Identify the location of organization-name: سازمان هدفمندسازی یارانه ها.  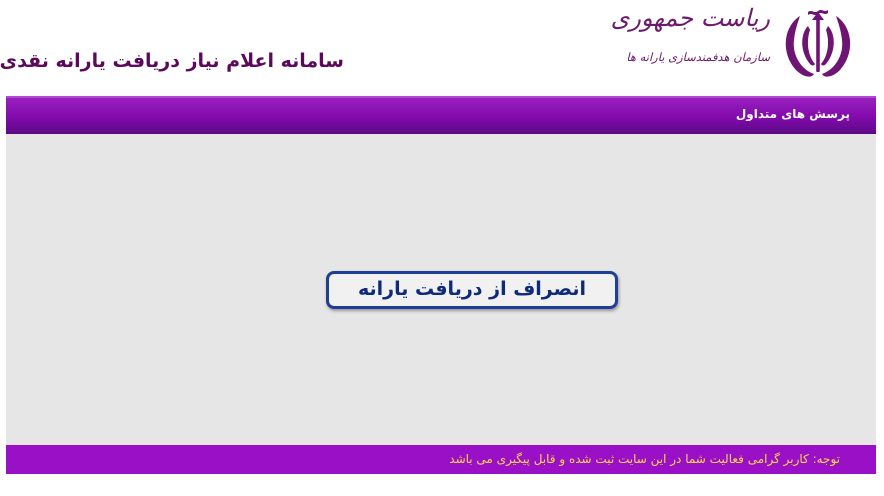
(698, 57).